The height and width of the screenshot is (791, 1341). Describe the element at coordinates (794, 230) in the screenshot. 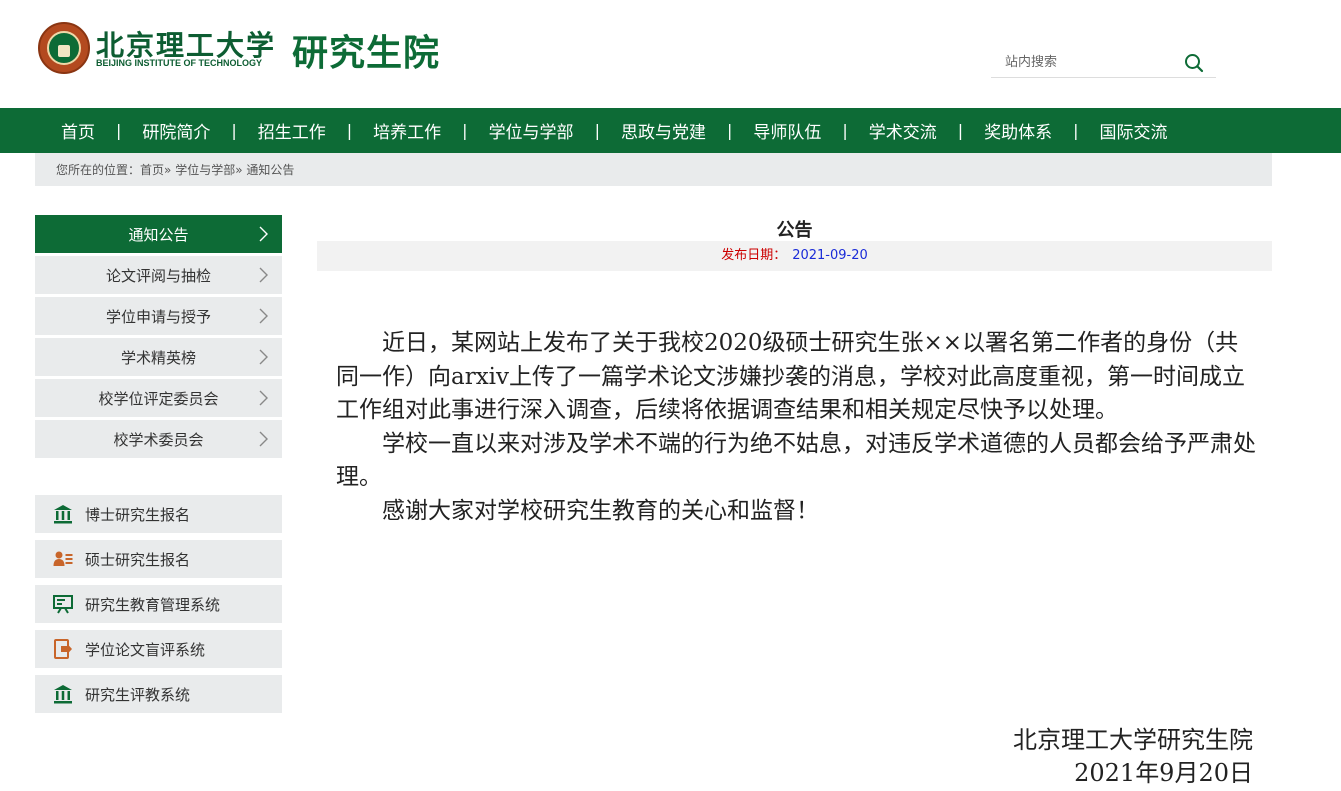

I see `article-title: 公告` at that location.